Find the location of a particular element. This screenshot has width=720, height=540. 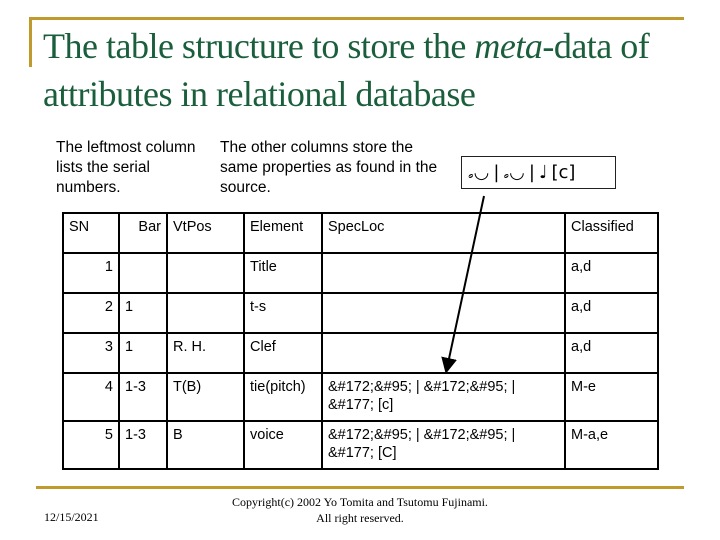

cell-element: t-s is located at coordinates (283, 313).